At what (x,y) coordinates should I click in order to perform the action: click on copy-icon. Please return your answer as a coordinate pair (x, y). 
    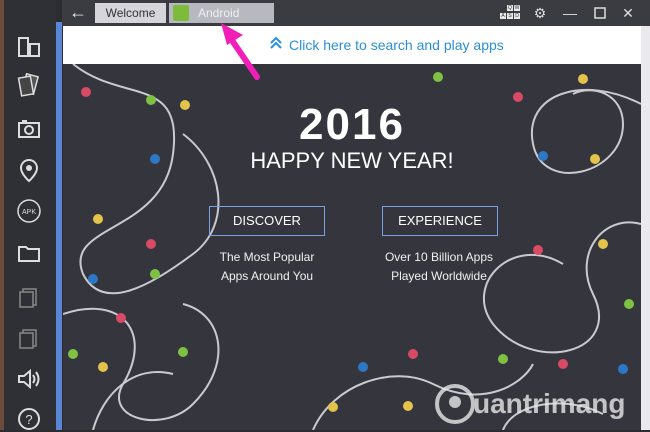
    Looking at the image, I should click on (29, 297).